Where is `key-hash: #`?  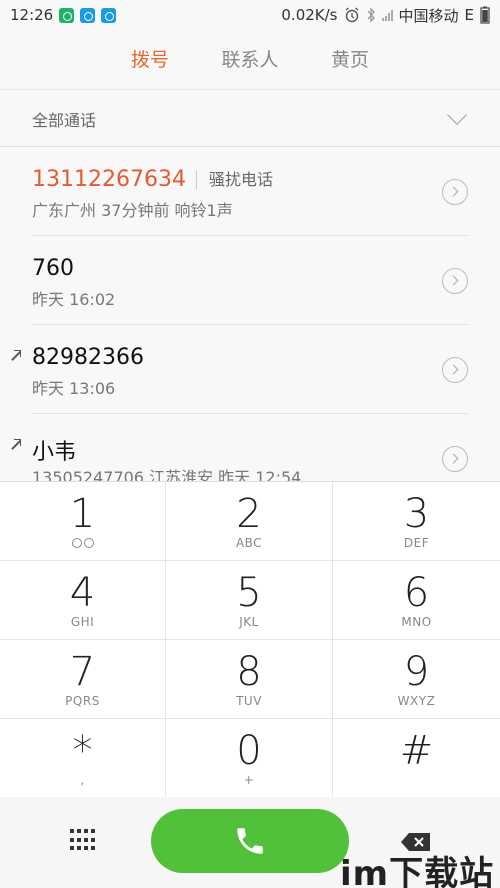 key-hash: # is located at coordinates (416, 758).